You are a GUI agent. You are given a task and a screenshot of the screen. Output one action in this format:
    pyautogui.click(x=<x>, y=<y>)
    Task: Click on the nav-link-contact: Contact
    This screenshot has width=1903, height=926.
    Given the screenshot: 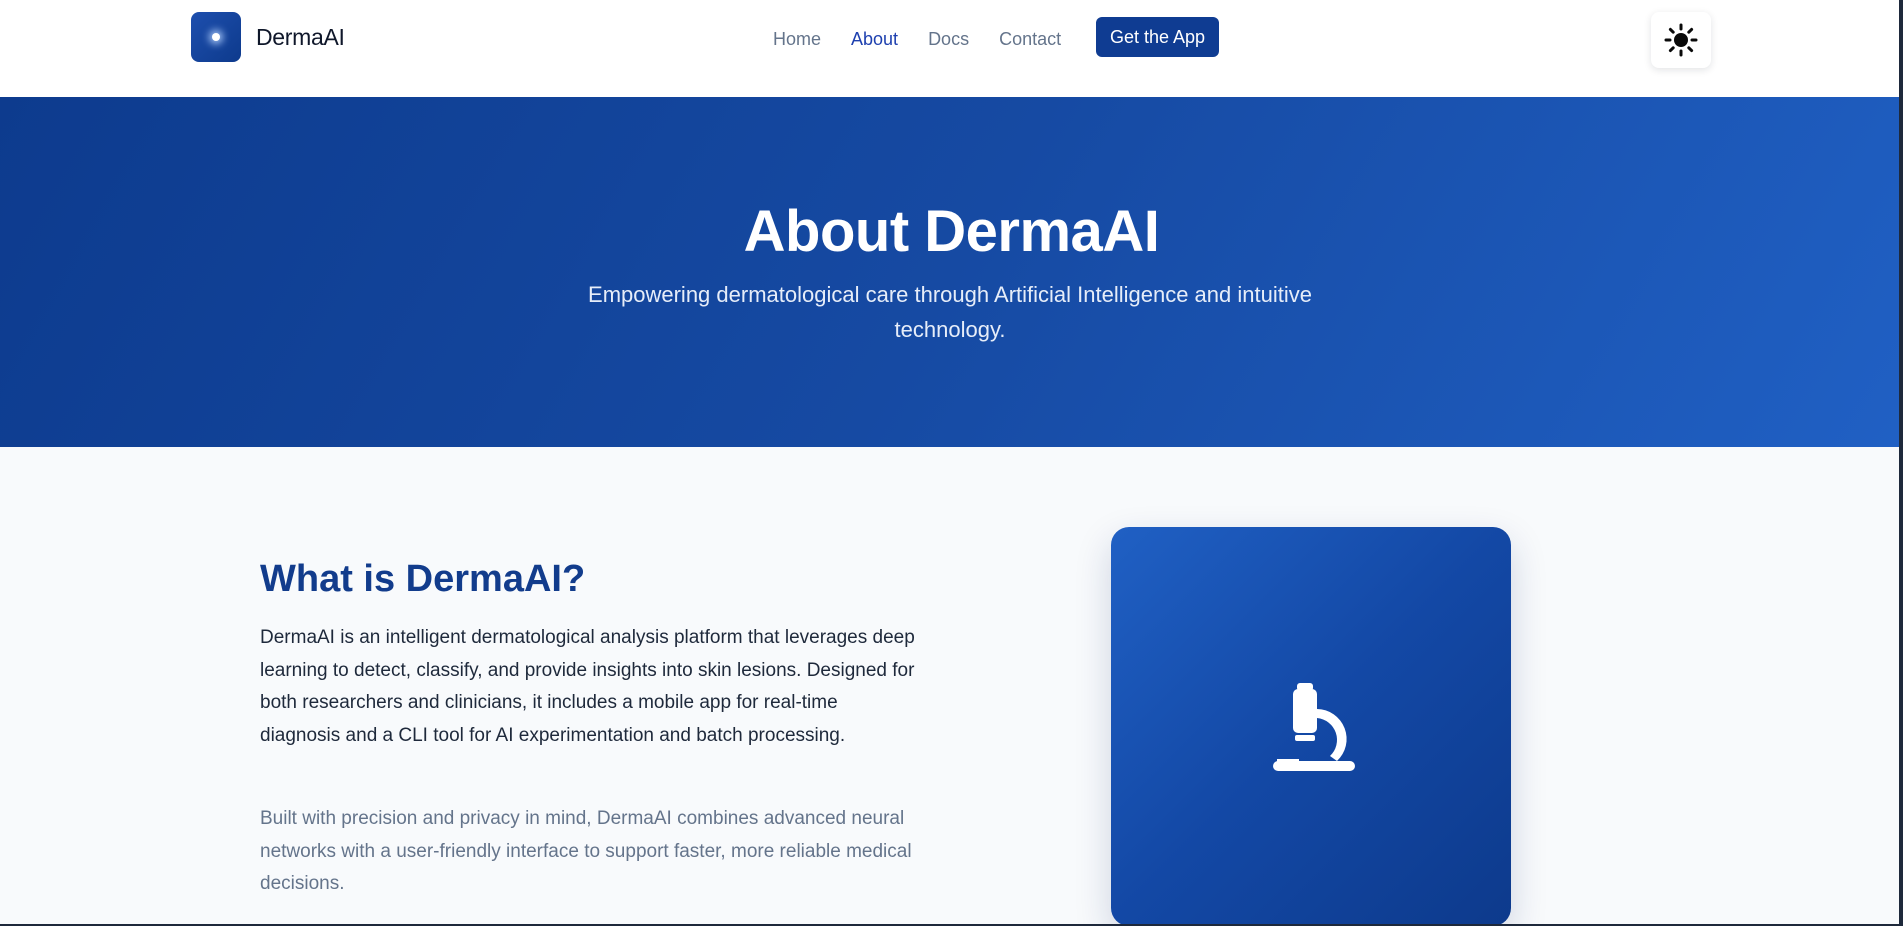 What is the action you would take?
    pyautogui.click(x=1030, y=39)
    